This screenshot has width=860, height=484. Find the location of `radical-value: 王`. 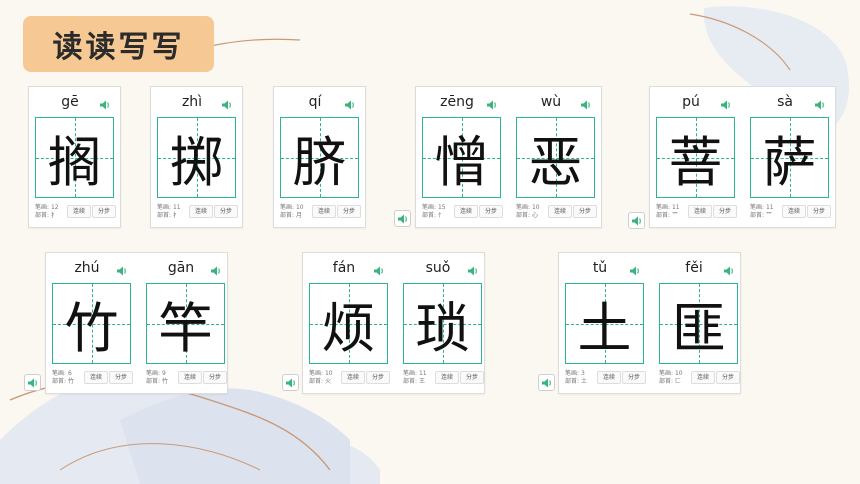

radical-value: 王 is located at coordinates (421, 381).